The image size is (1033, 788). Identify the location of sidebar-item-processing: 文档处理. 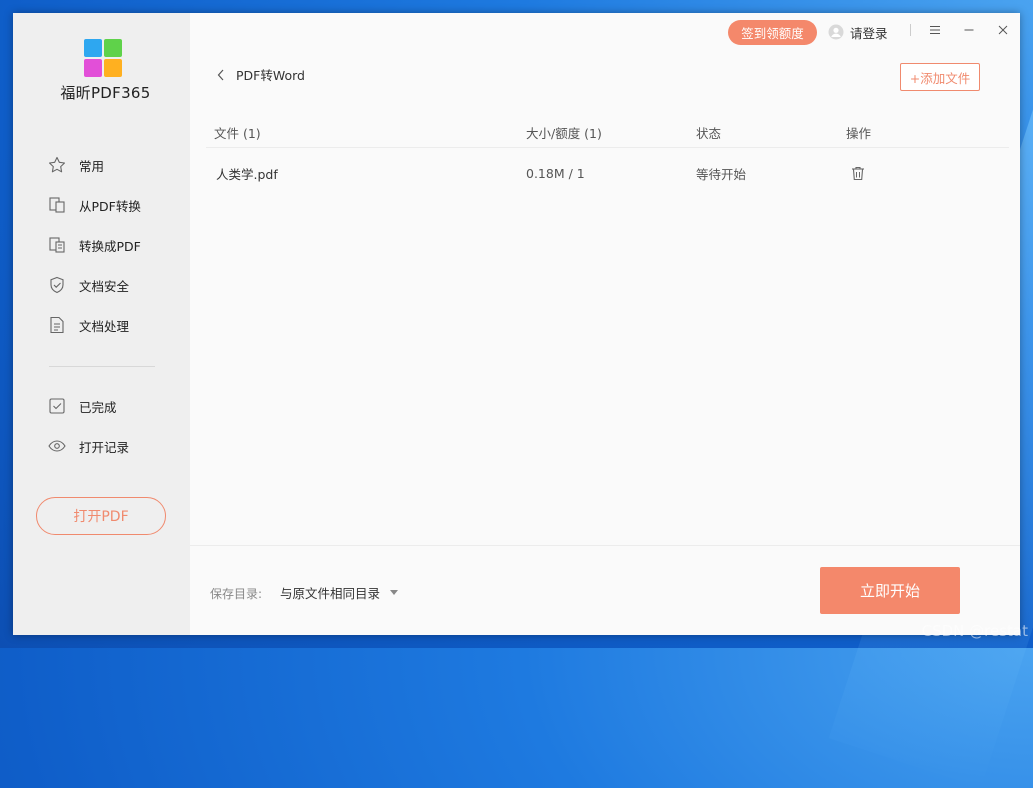
(113, 325).